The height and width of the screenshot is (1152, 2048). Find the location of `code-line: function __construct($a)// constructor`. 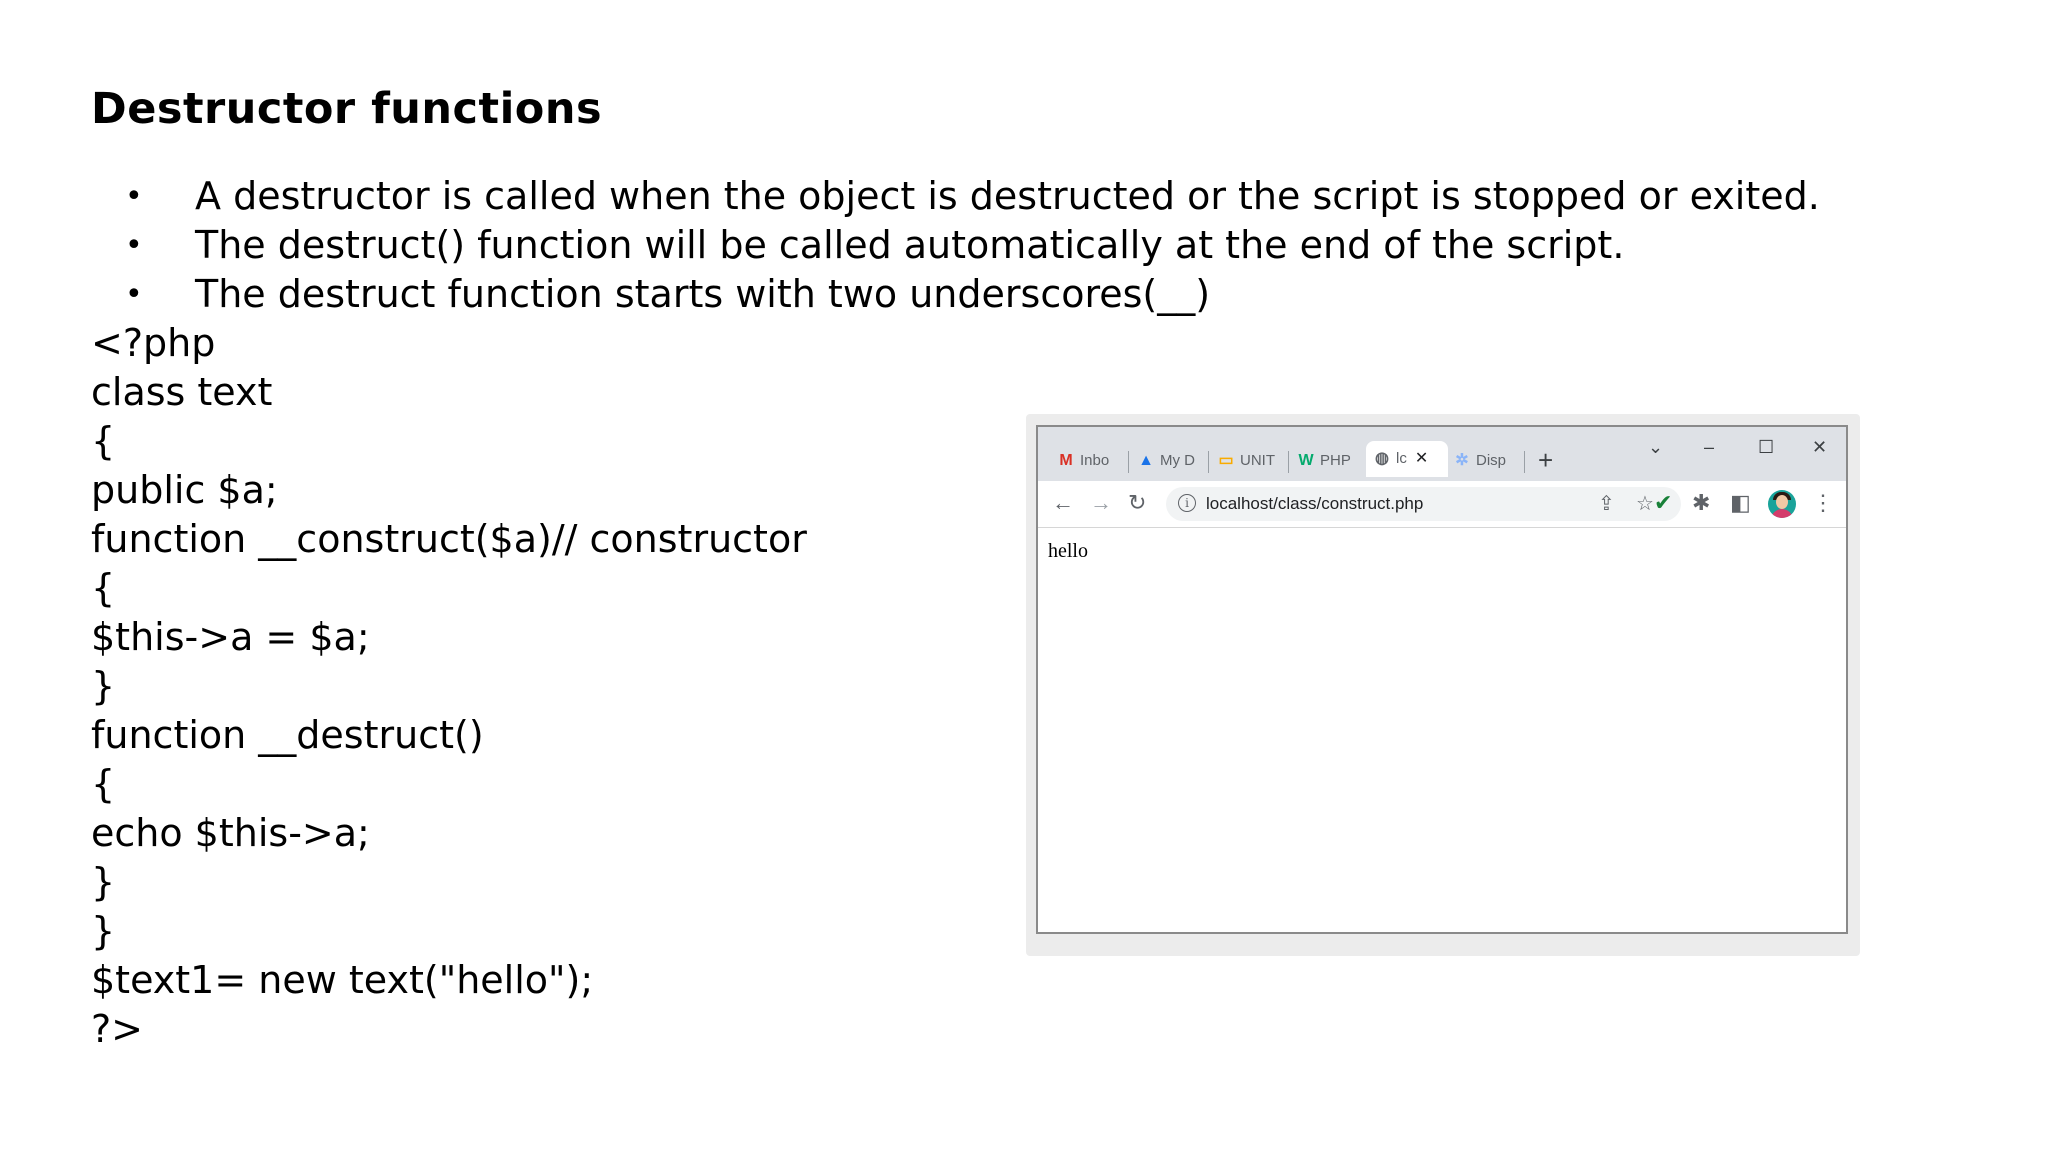

code-line: function __construct($a)// constructor is located at coordinates (449, 539).